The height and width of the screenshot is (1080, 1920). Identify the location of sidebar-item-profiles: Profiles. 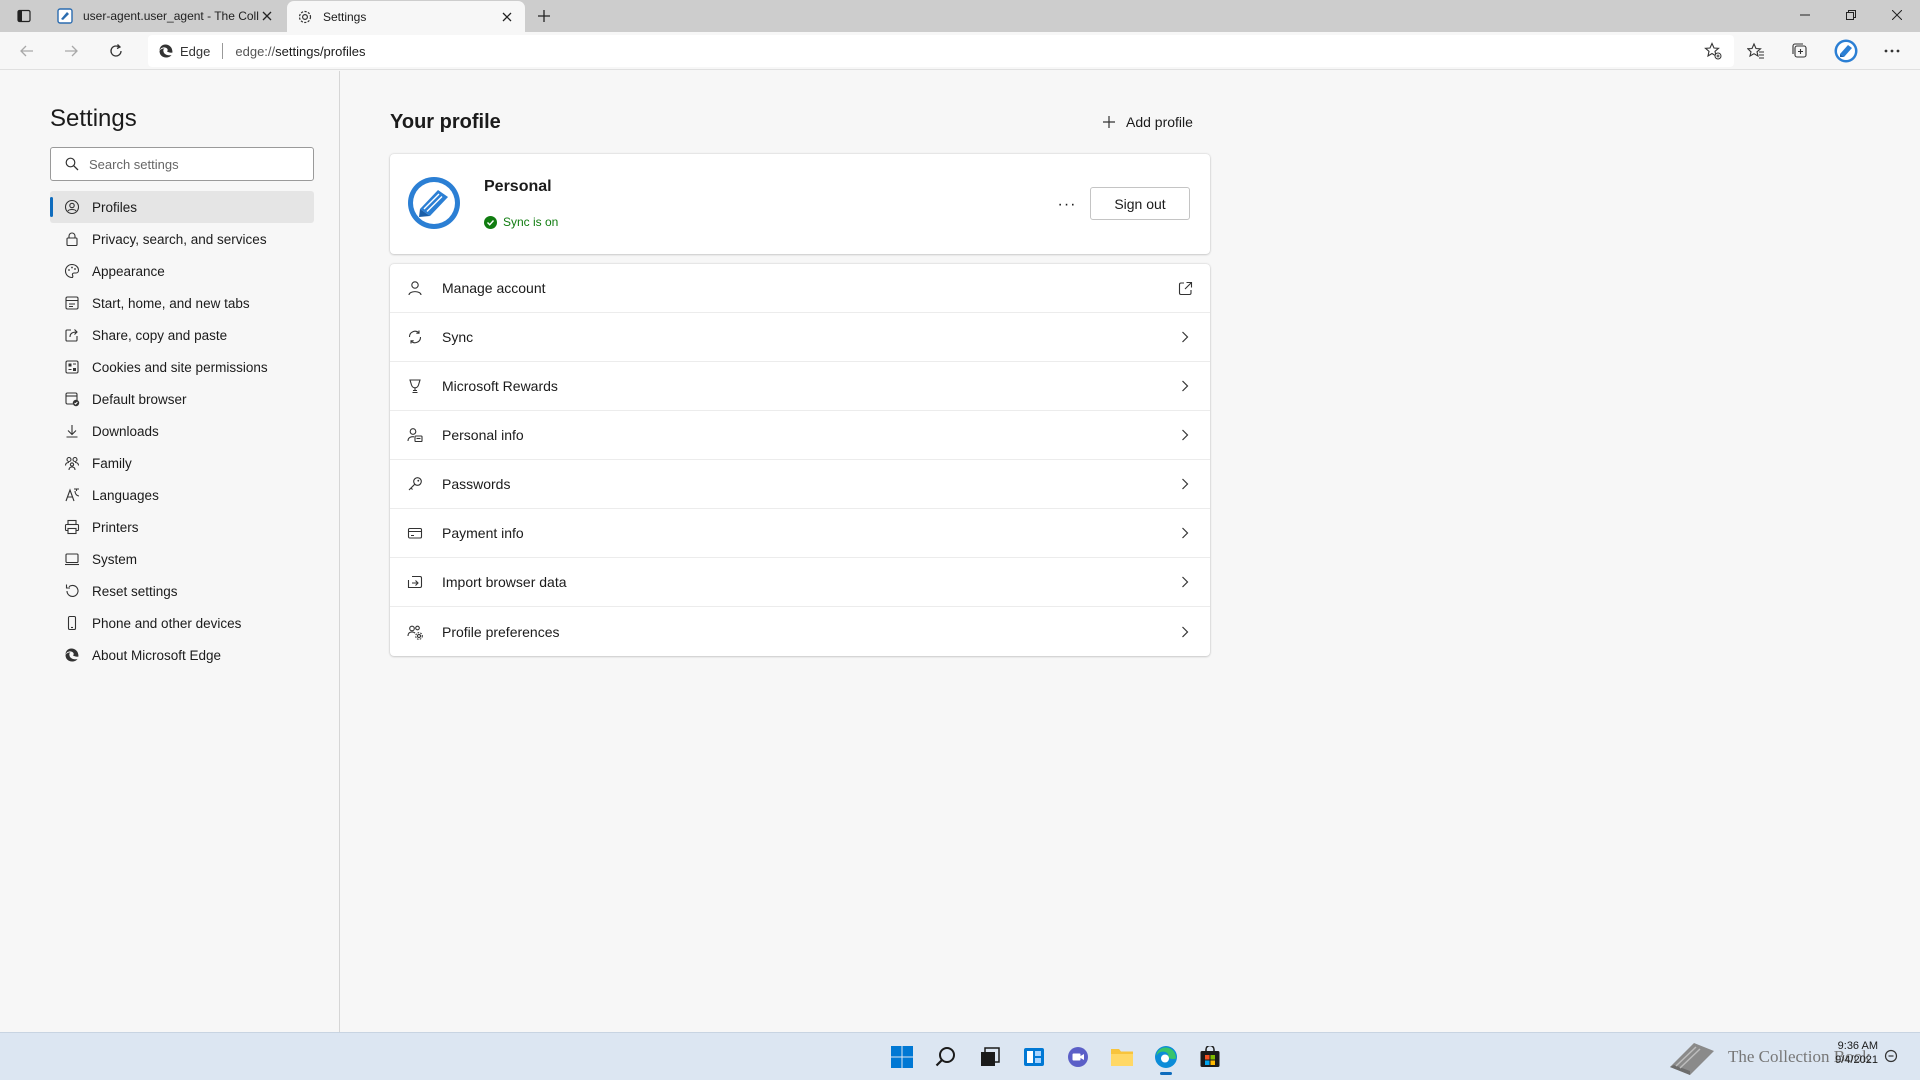
(182, 207).